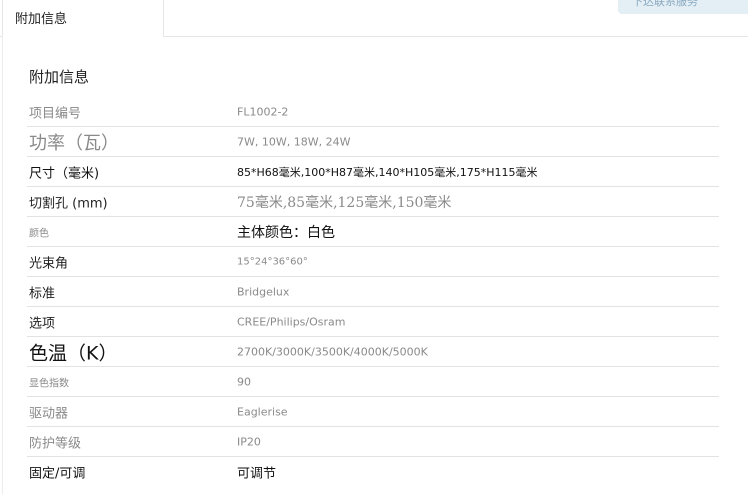 The width and height of the screenshot is (748, 494). Describe the element at coordinates (244, 381) in the screenshot. I see `attr-value: 90` at that location.